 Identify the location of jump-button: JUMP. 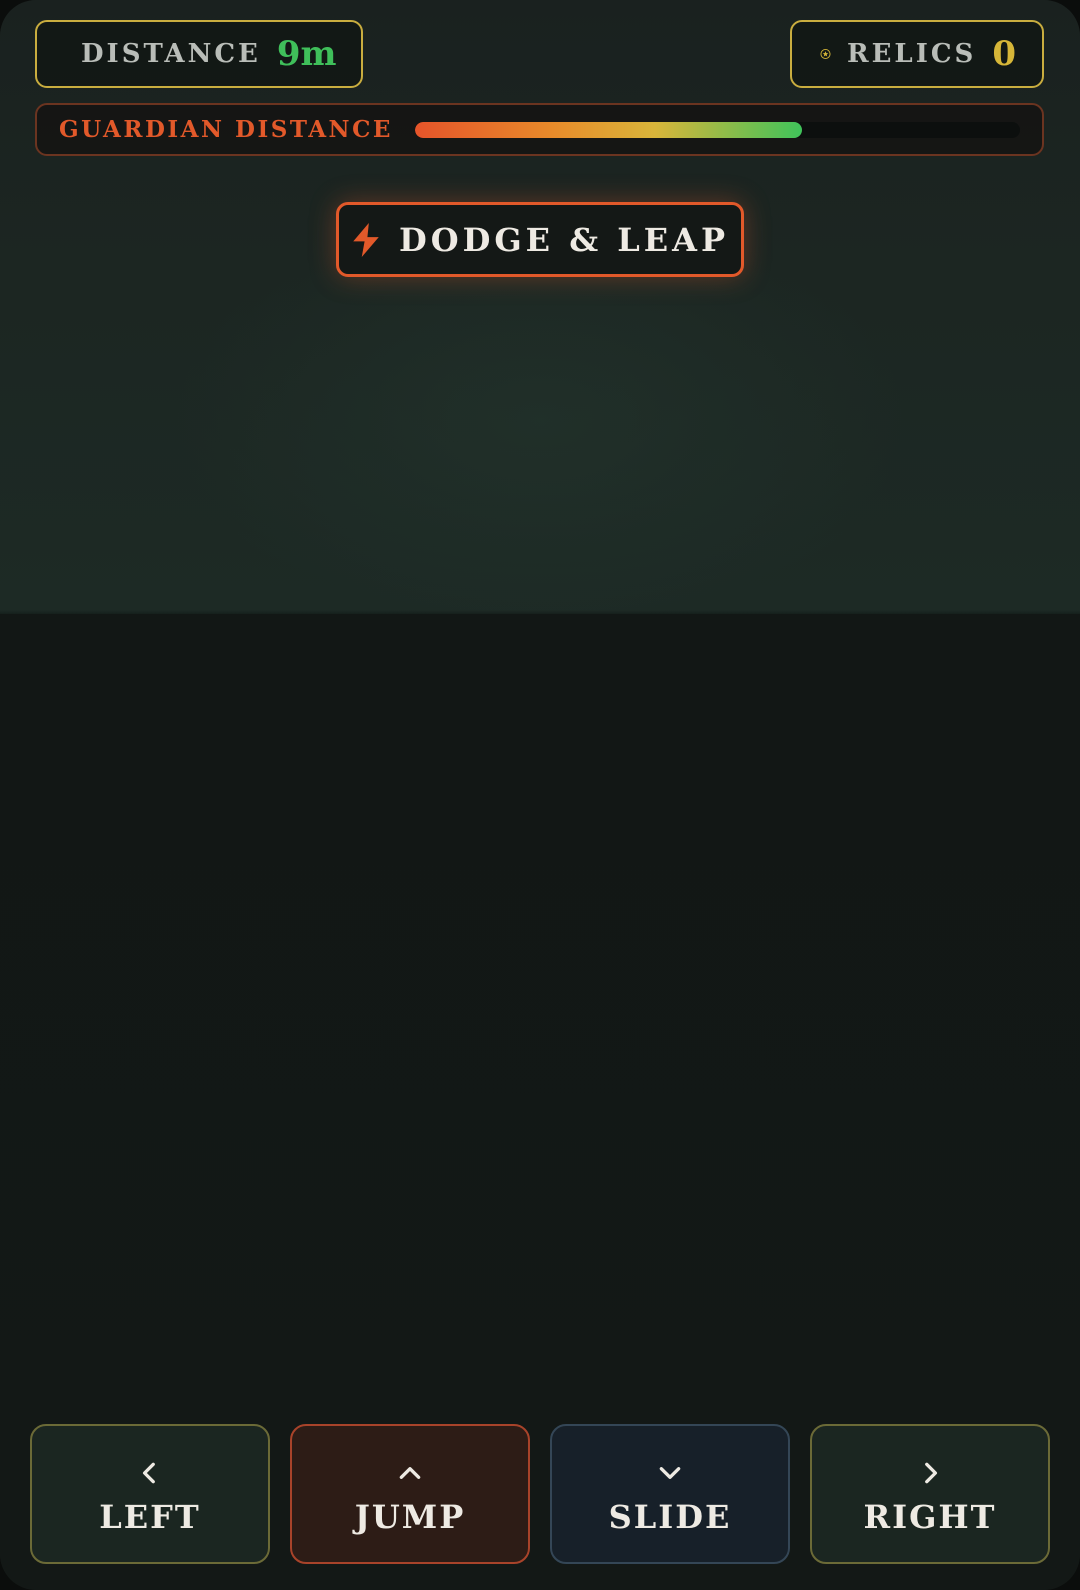
(410, 1494).